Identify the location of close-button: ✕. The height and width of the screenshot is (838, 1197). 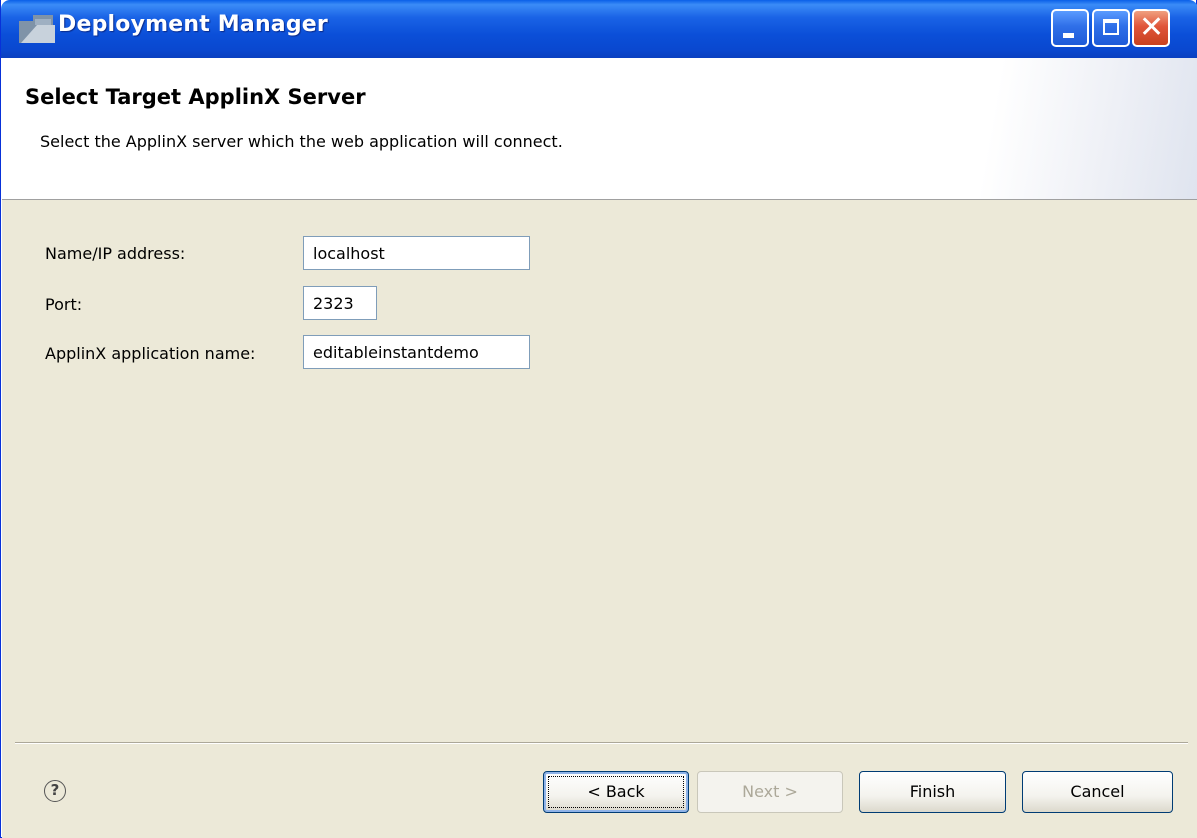
(1151, 28).